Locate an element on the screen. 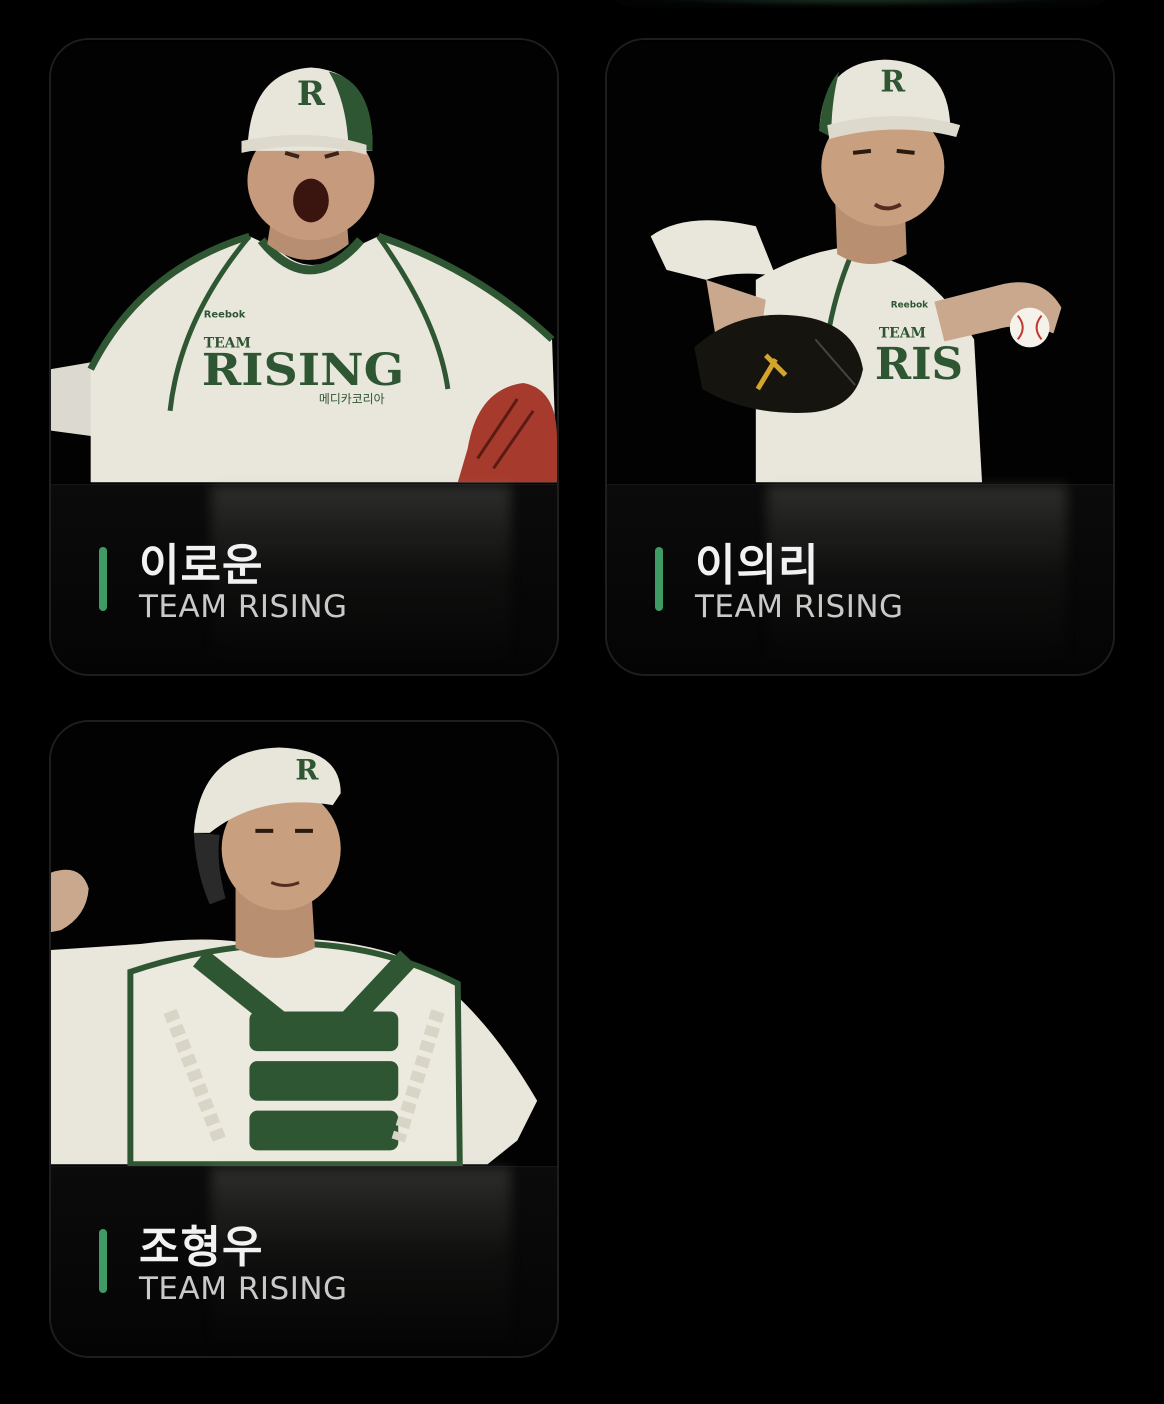 The width and height of the screenshot is (1164, 1404). player-name: 이로운 is located at coordinates (201, 565).